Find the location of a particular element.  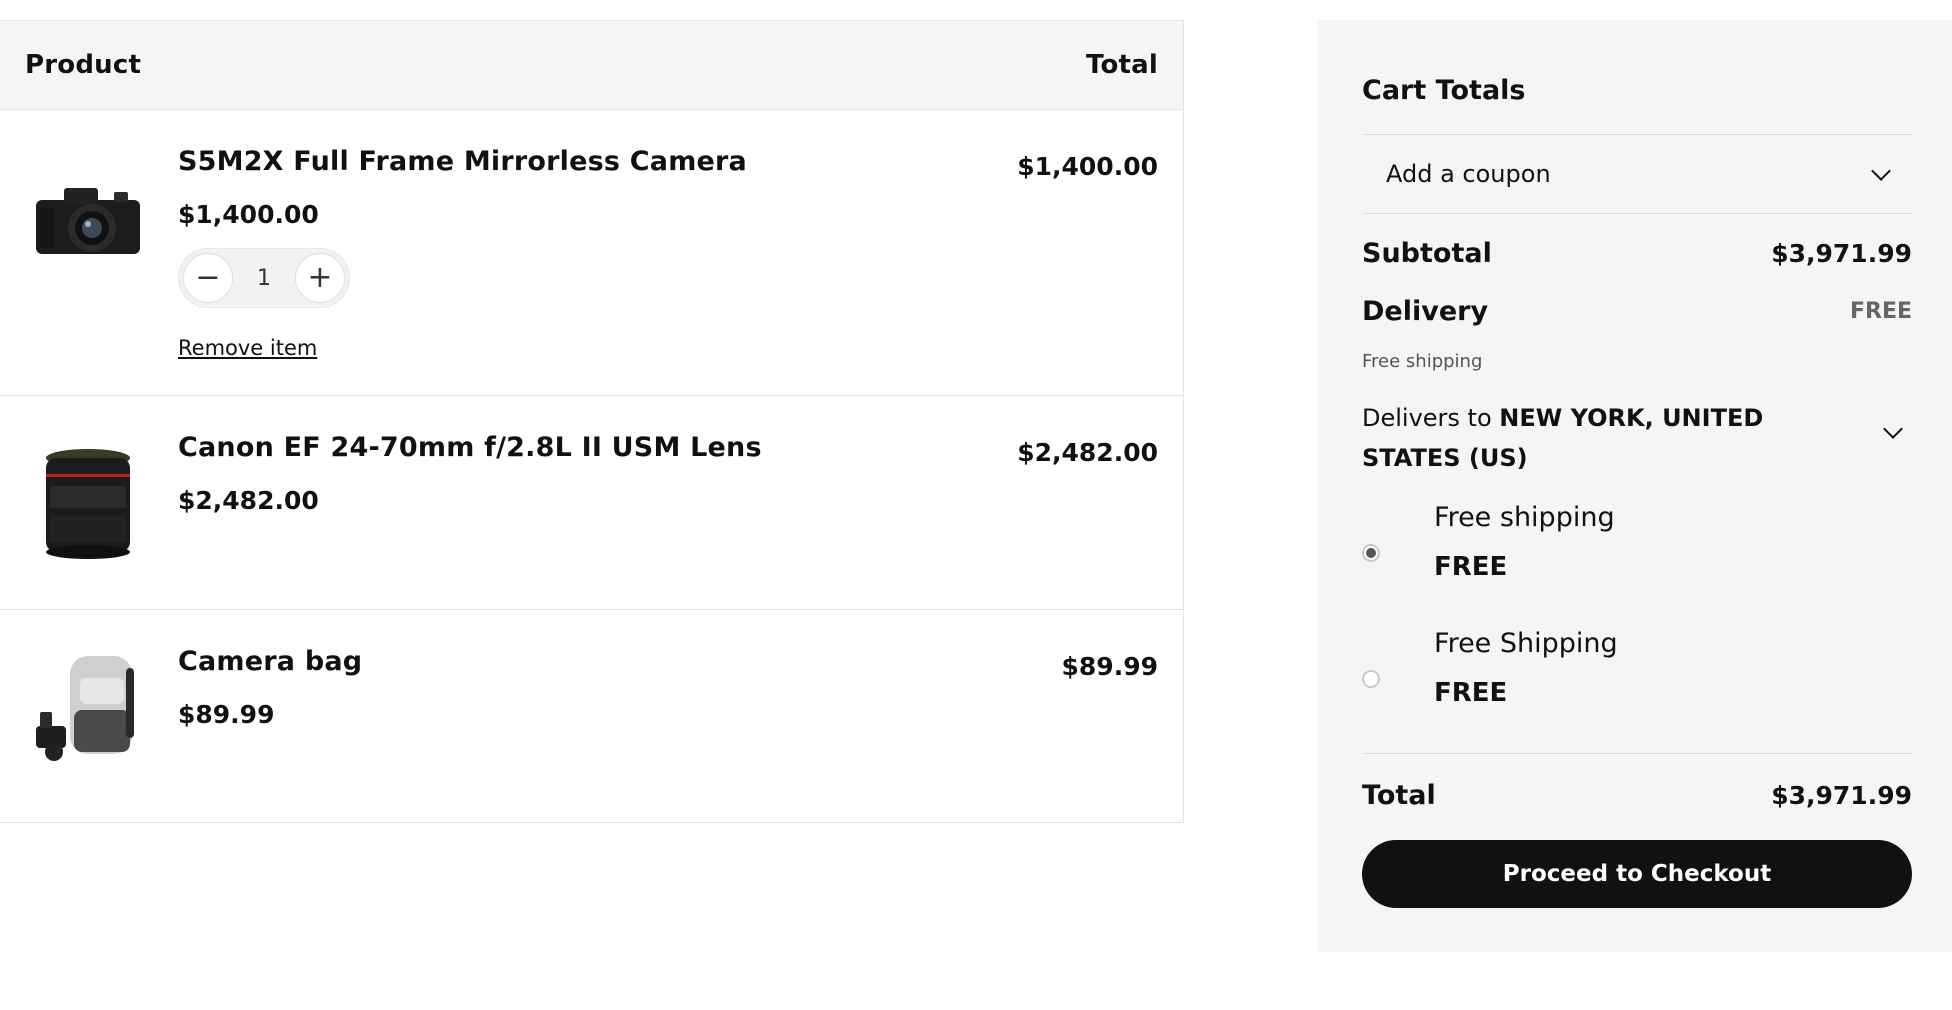

shipping-option: Free Shipping FREE is located at coordinates (1637, 683).